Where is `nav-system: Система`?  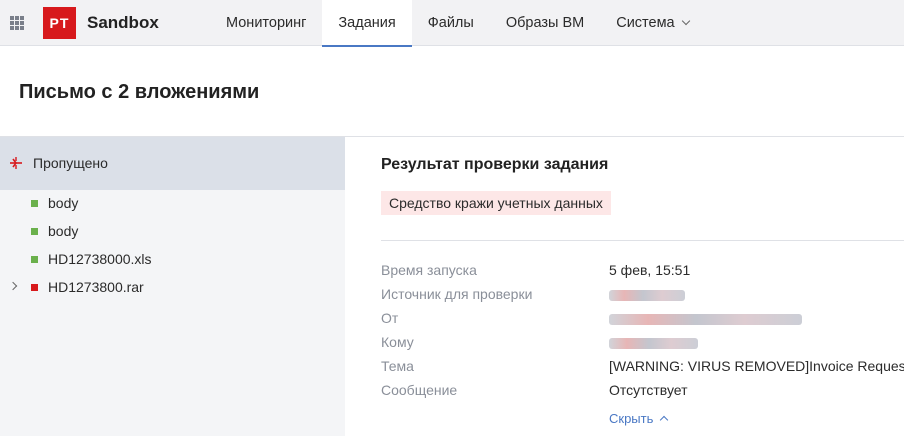 nav-system: Система is located at coordinates (652, 23).